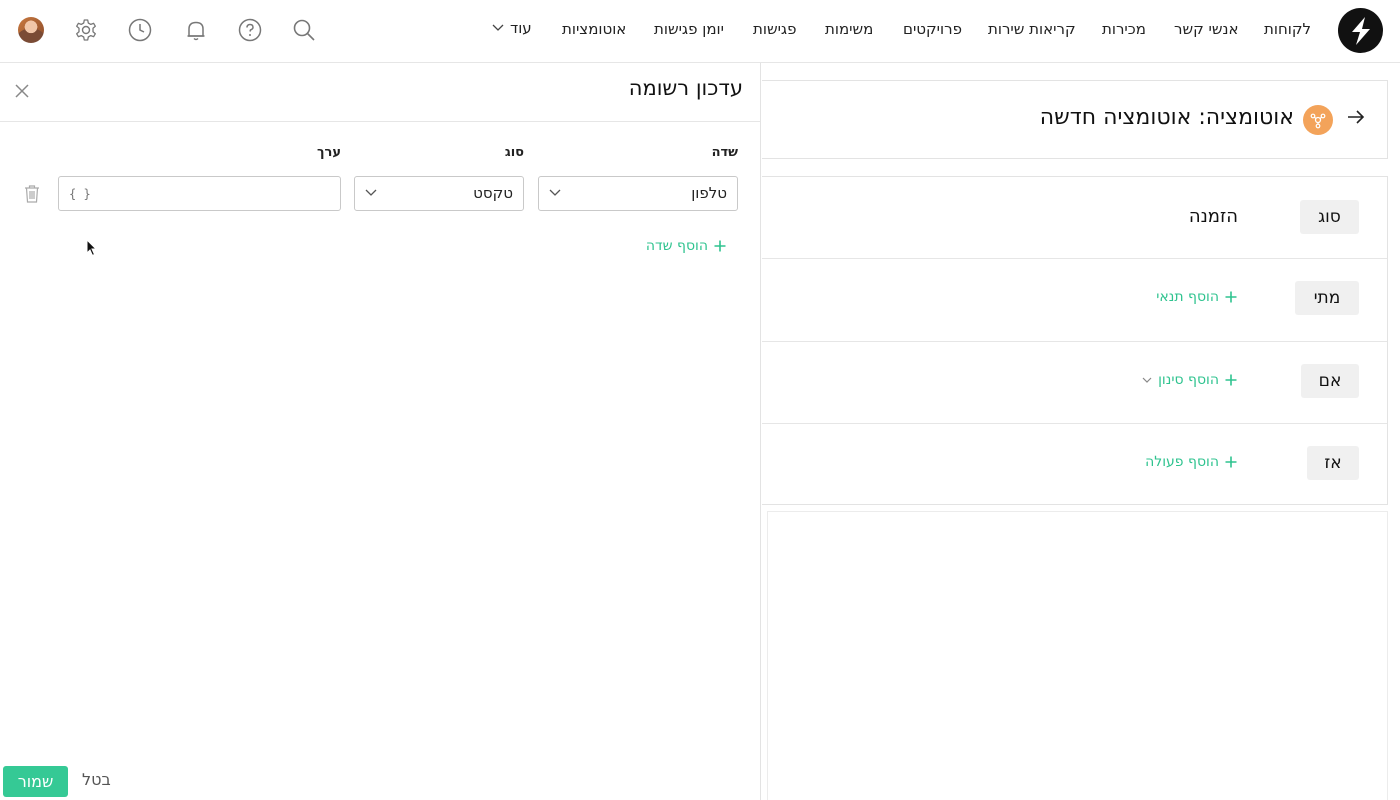 This screenshot has height=800, width=1400. I want to click on gear-icon, so click(86, 30).